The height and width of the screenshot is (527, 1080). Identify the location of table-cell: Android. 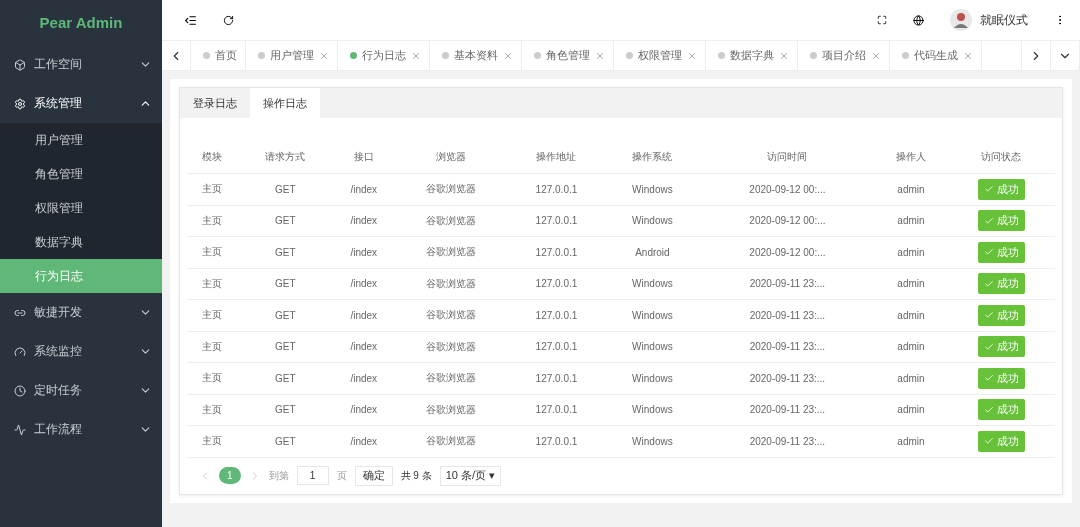
(652, 252).